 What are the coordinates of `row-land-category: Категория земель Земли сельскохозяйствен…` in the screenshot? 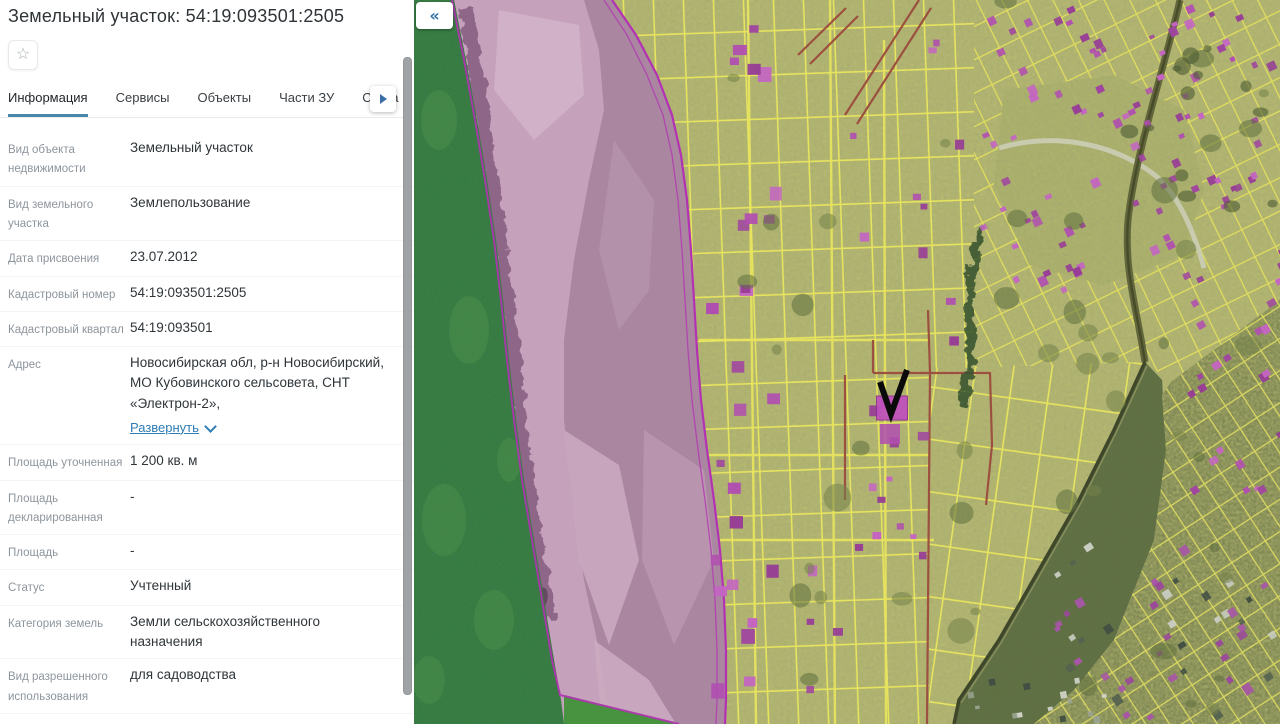 It's located at (207, 633).